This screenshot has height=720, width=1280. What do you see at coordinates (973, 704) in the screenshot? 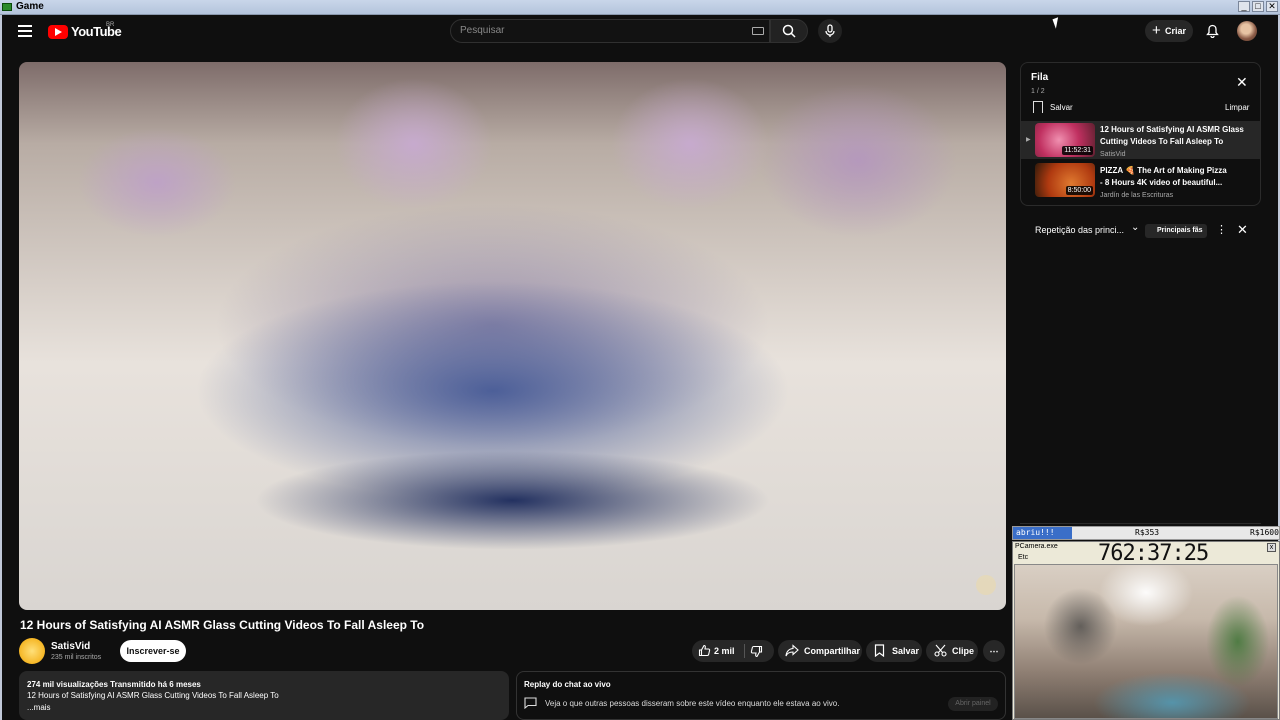
I see `open-panel-button: Abrir painel` at bounding box center [973, 704].